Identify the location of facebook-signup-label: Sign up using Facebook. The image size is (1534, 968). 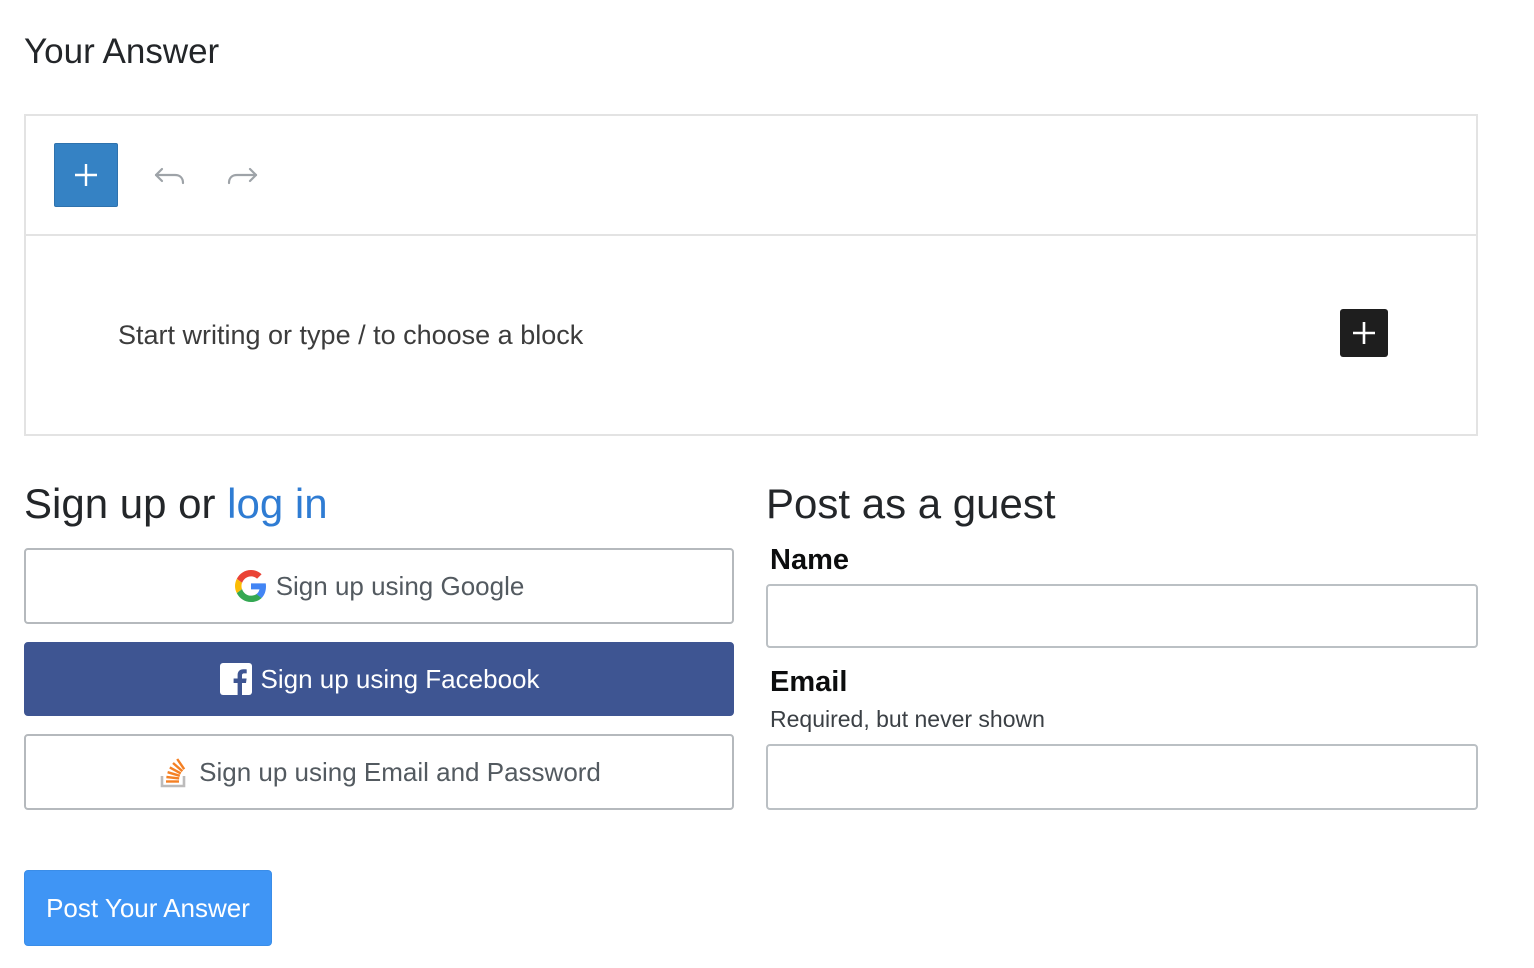
(400, 678).